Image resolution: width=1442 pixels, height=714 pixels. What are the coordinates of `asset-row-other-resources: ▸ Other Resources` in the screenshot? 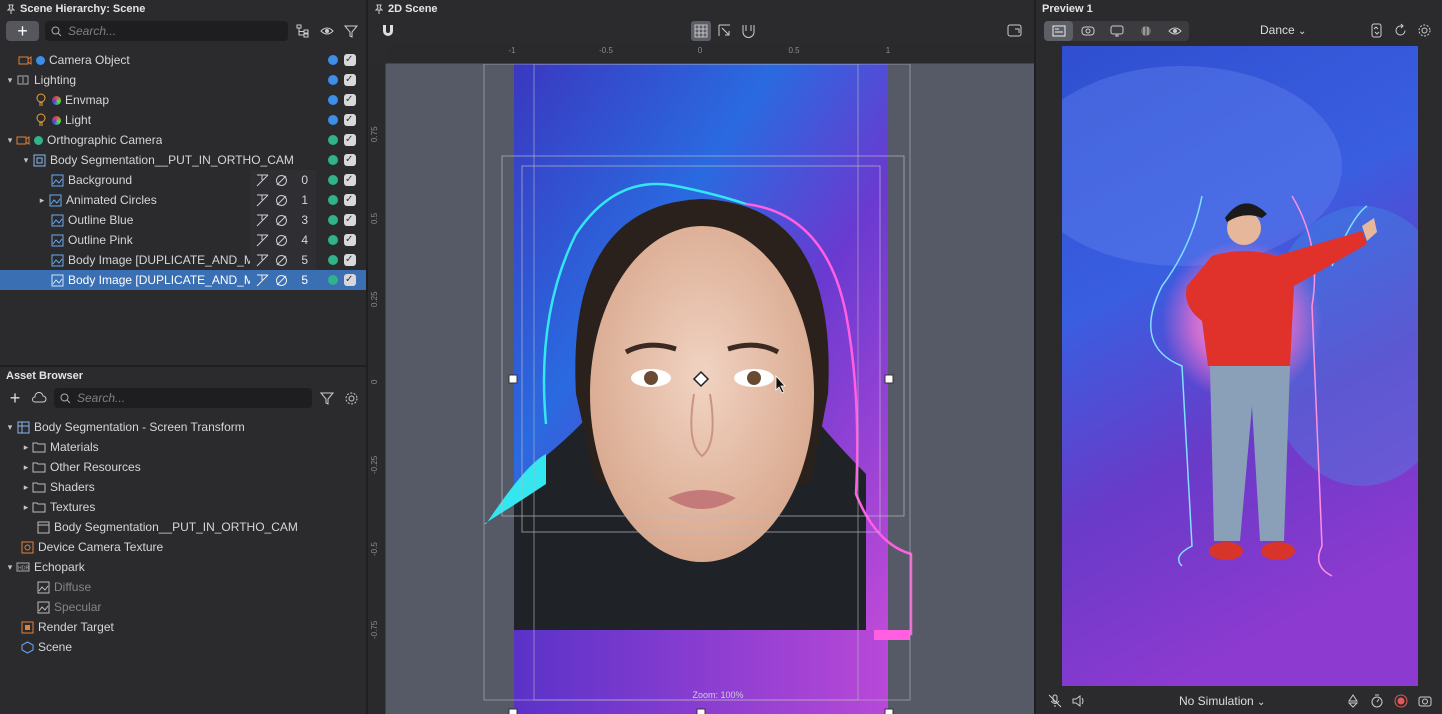 It's located at (183, 467).